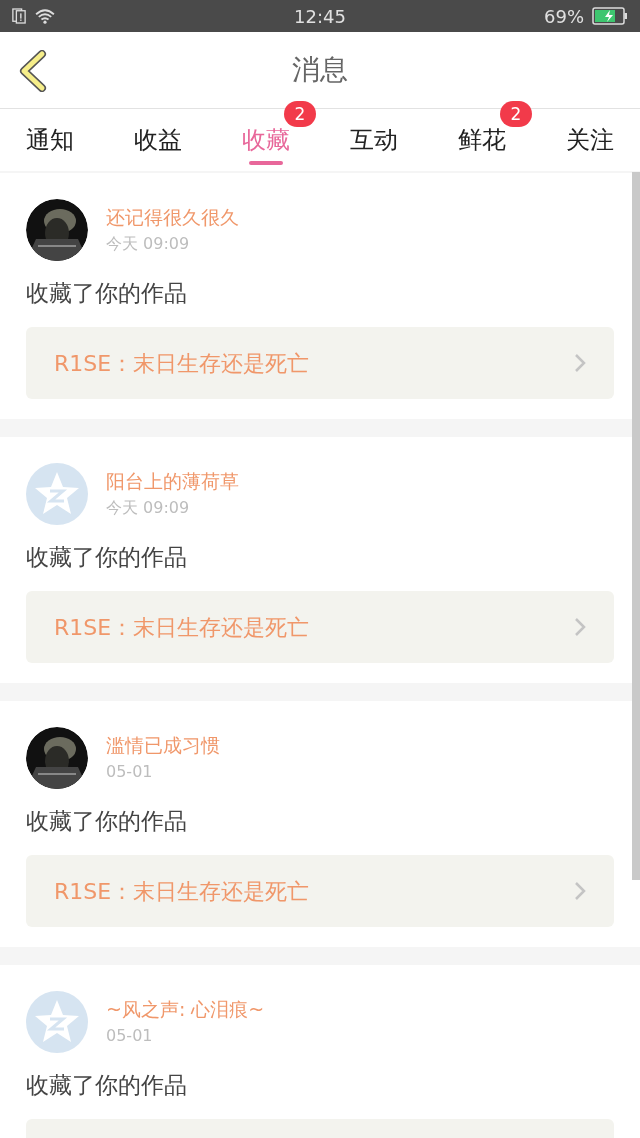  Describe the element at coordinates (320, 16) in the screenshot. I see `status-time: 12:45` at that location.